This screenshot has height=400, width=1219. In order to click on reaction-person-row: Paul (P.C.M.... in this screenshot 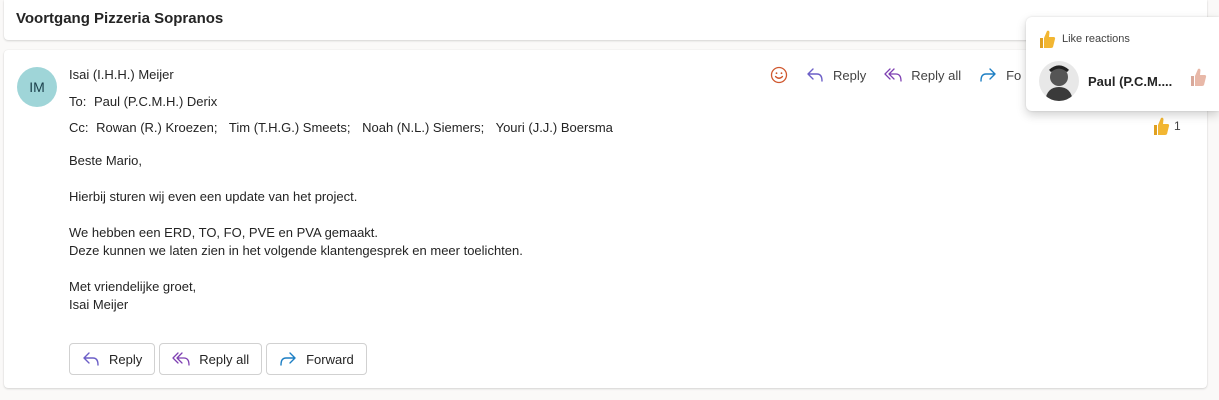, I will do `click(1129, 81)`.